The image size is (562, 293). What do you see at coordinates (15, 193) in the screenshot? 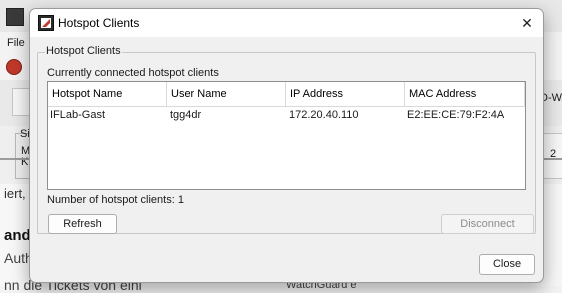
I see `bg-text-iert: iert,` at bounding box center [15, 193].